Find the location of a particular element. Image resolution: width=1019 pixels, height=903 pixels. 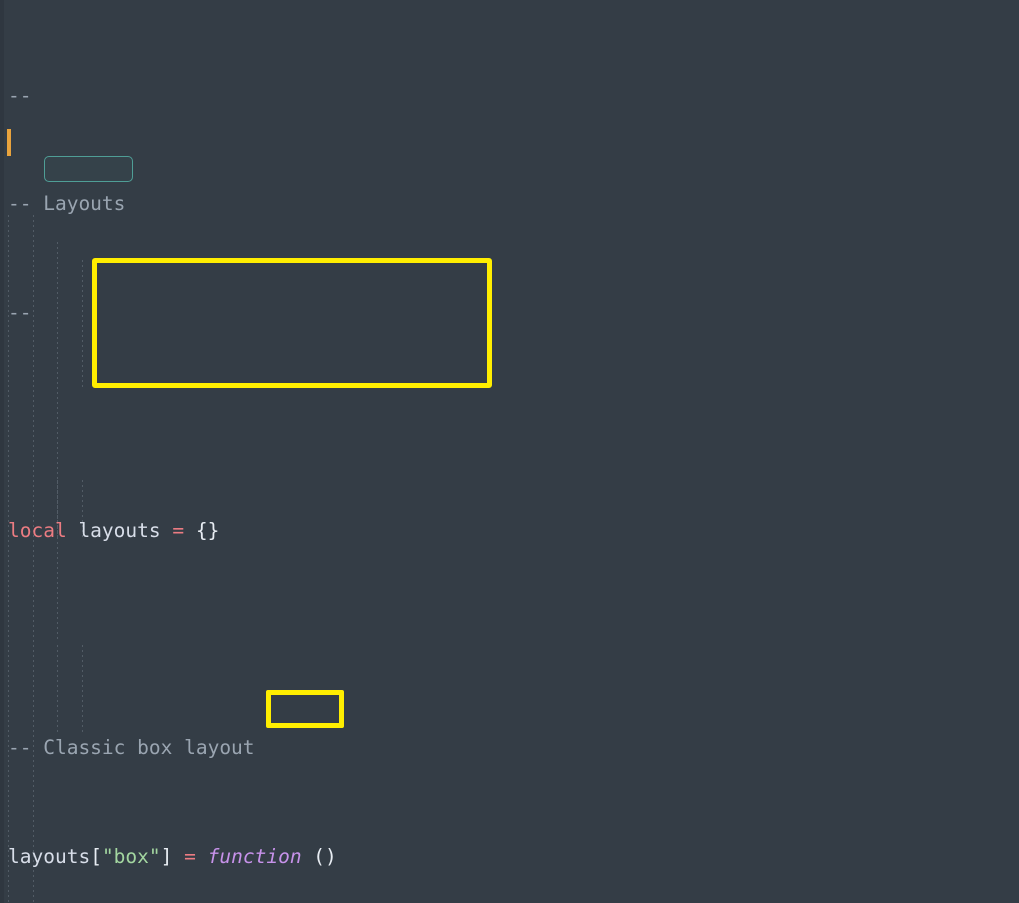

code-line: -- Layouts is located at coordinates (509, 203).